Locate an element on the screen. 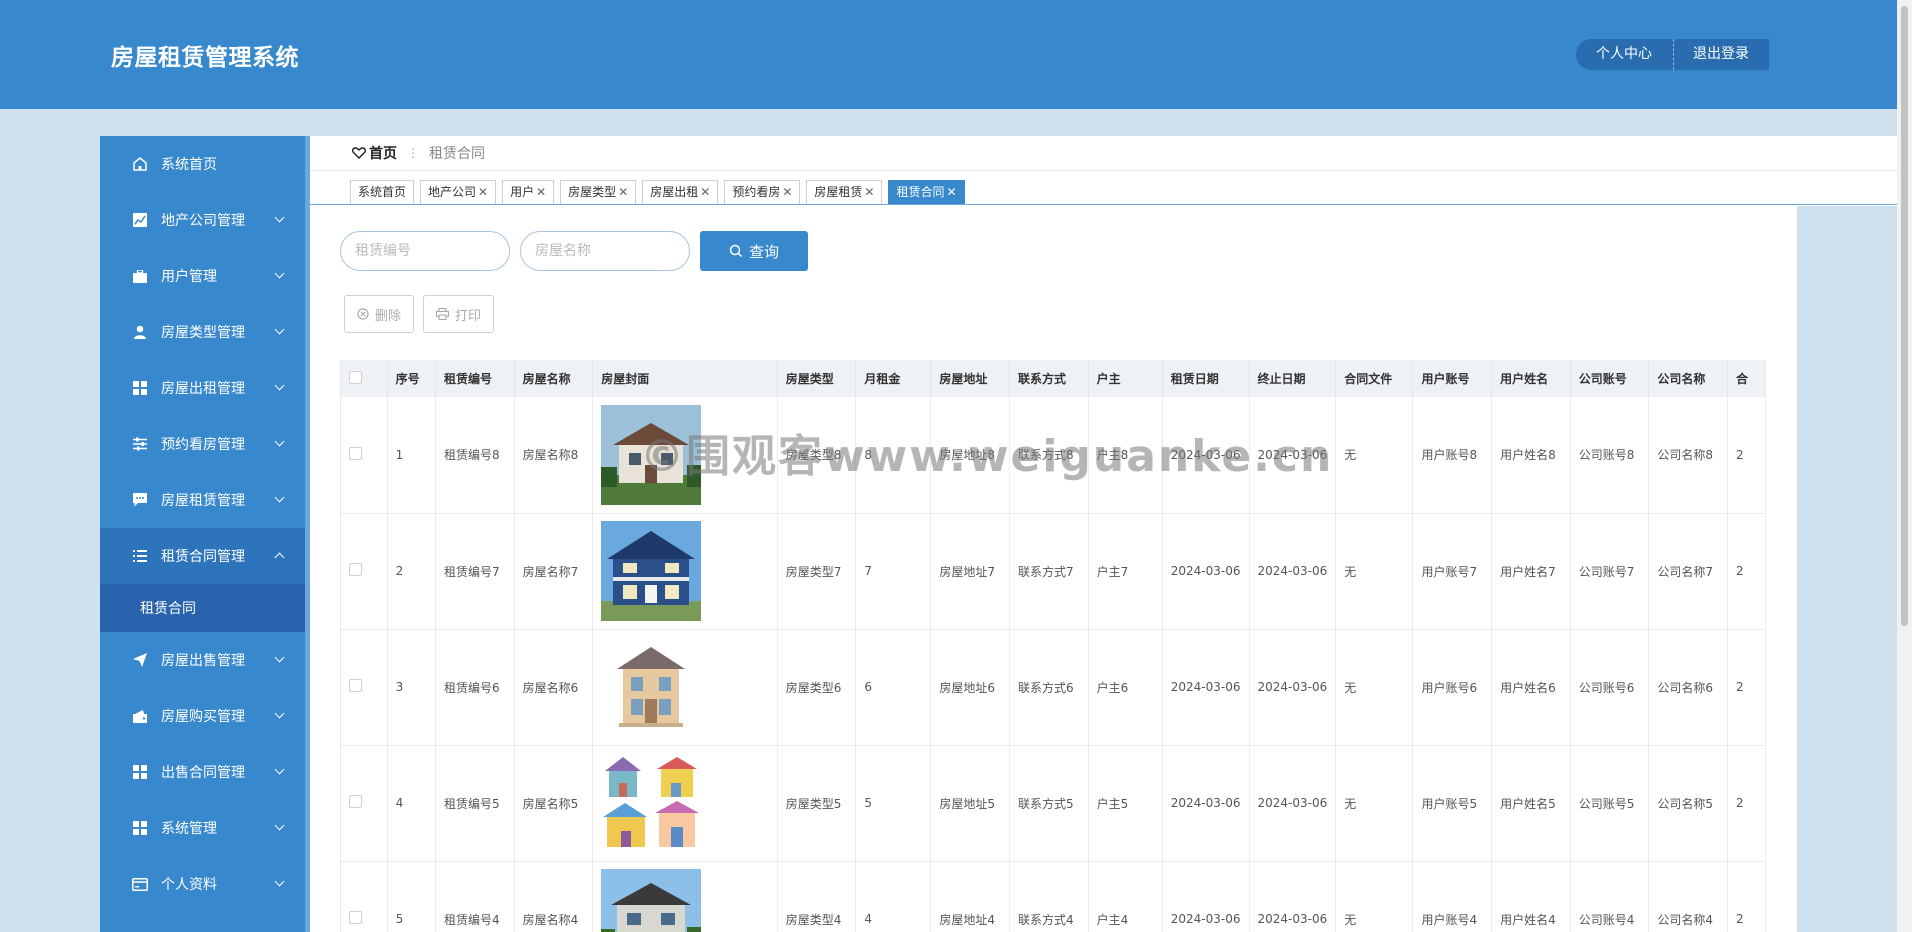  column-header: 房屋地址 is located at coordinates (970, 378).